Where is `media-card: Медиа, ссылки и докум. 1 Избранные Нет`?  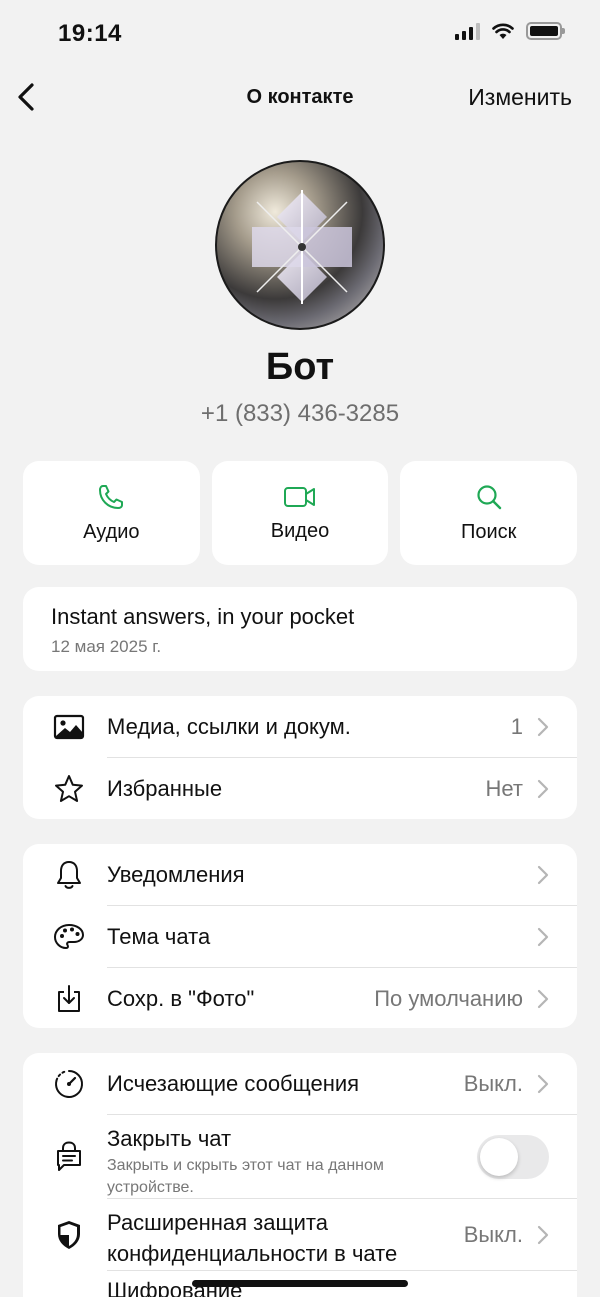 media-card: Медиа, ссылки и докум. 1 Избранные Нет is located at coordinates (300, 757).